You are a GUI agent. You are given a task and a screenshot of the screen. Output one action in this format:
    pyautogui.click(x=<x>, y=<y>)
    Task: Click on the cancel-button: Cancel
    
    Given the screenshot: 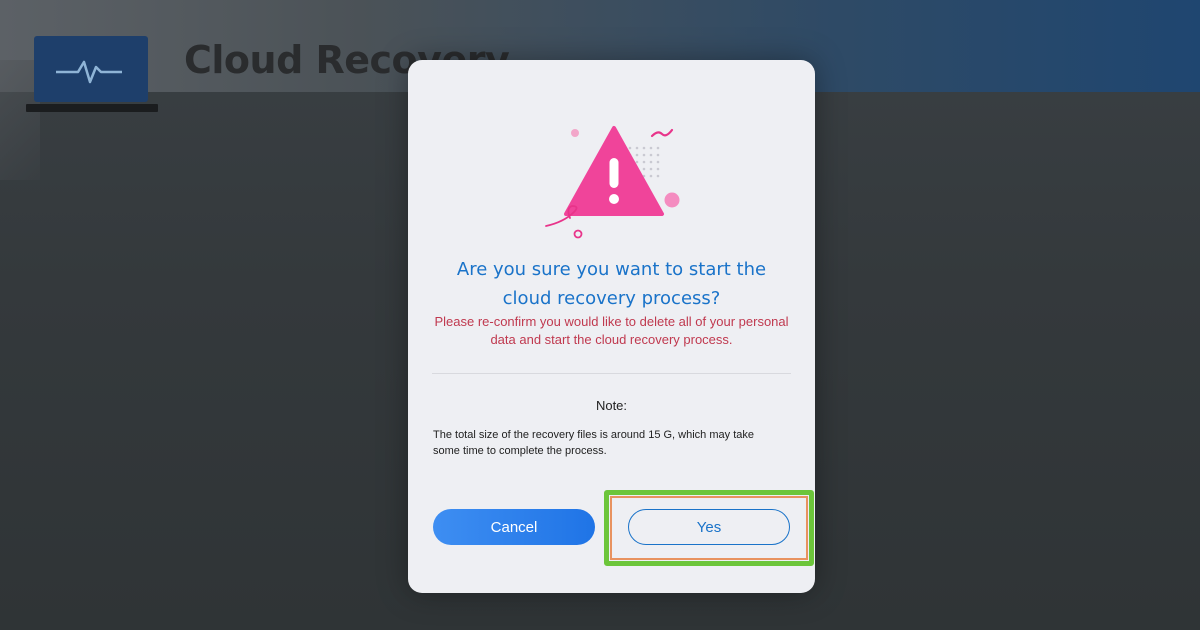 What is the action you would take?
    pyautogui.click(x=514, y=527)
    